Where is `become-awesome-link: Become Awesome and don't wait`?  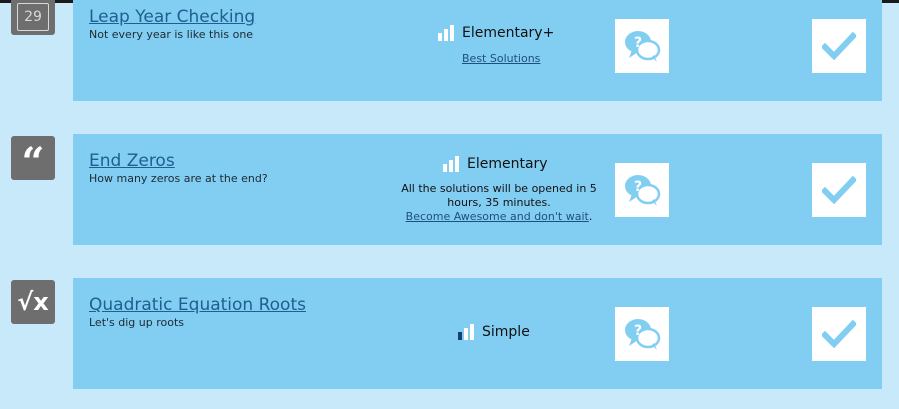
become-awesome-link: Become Awesome and don't wait is located at coordinates (497, 216).